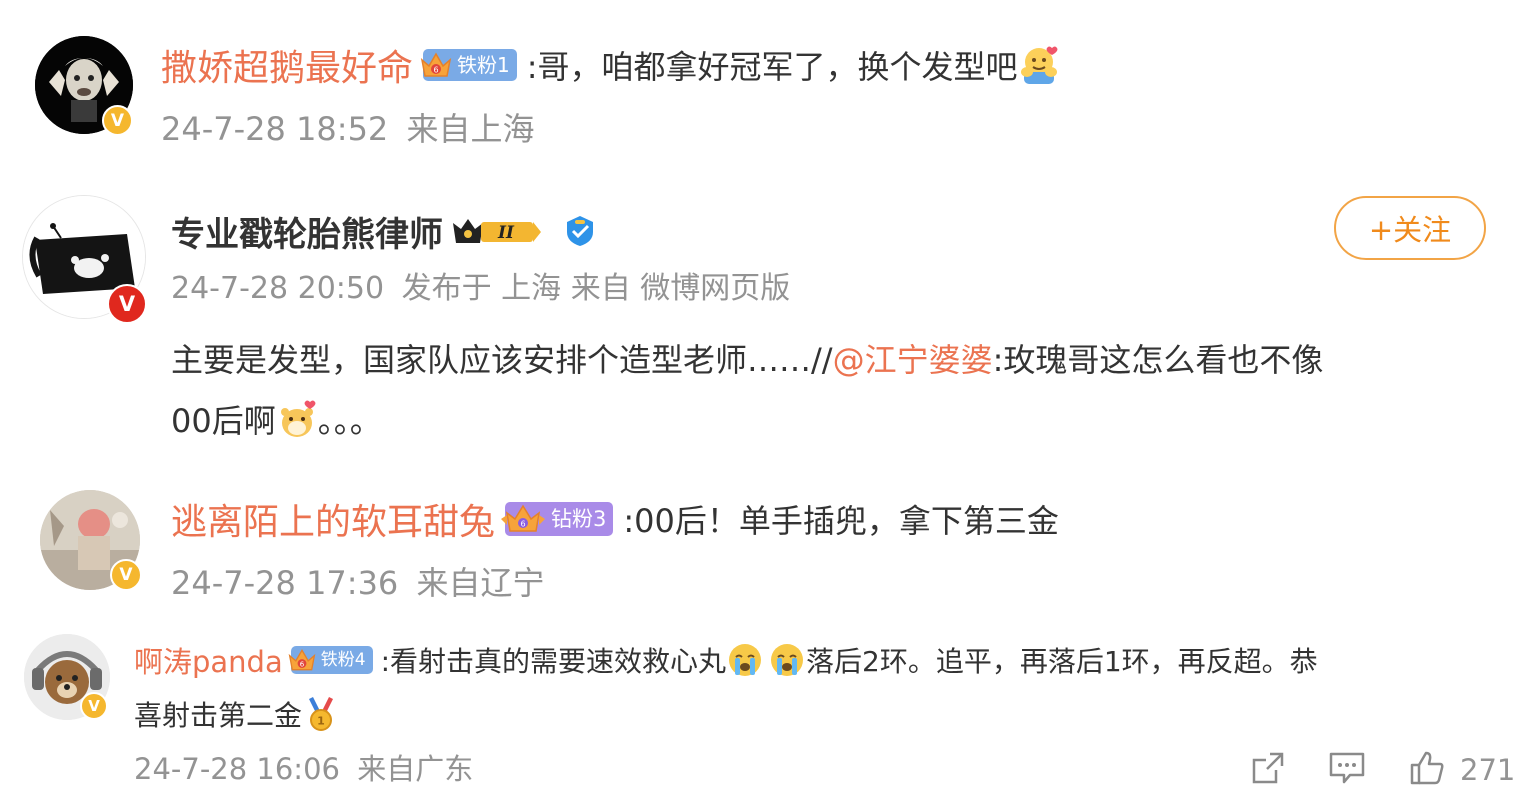 This screenshot has height=797, width=1515. What do you see at coordinates (307, 231) in the screenshot?
I see `username-link: 专业戳轮胎熊律师` at bounding box center [307, 231].